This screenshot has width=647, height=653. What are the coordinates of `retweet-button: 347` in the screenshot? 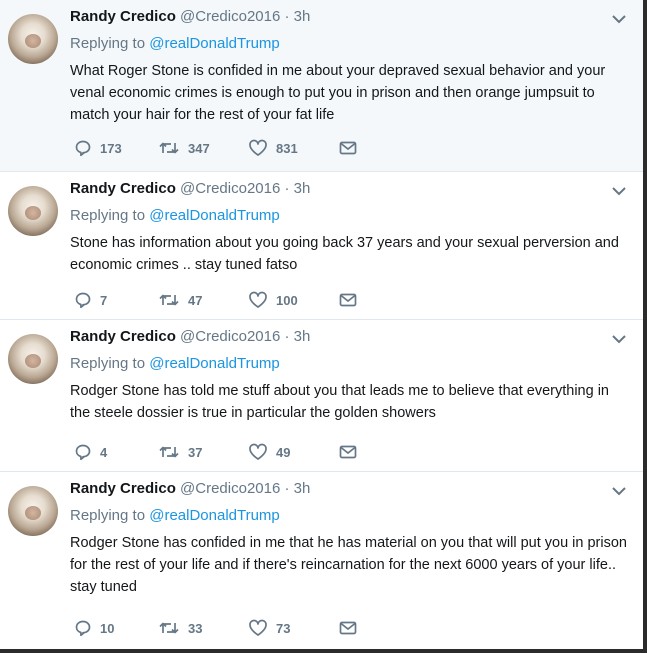 It's located at (184, 148).